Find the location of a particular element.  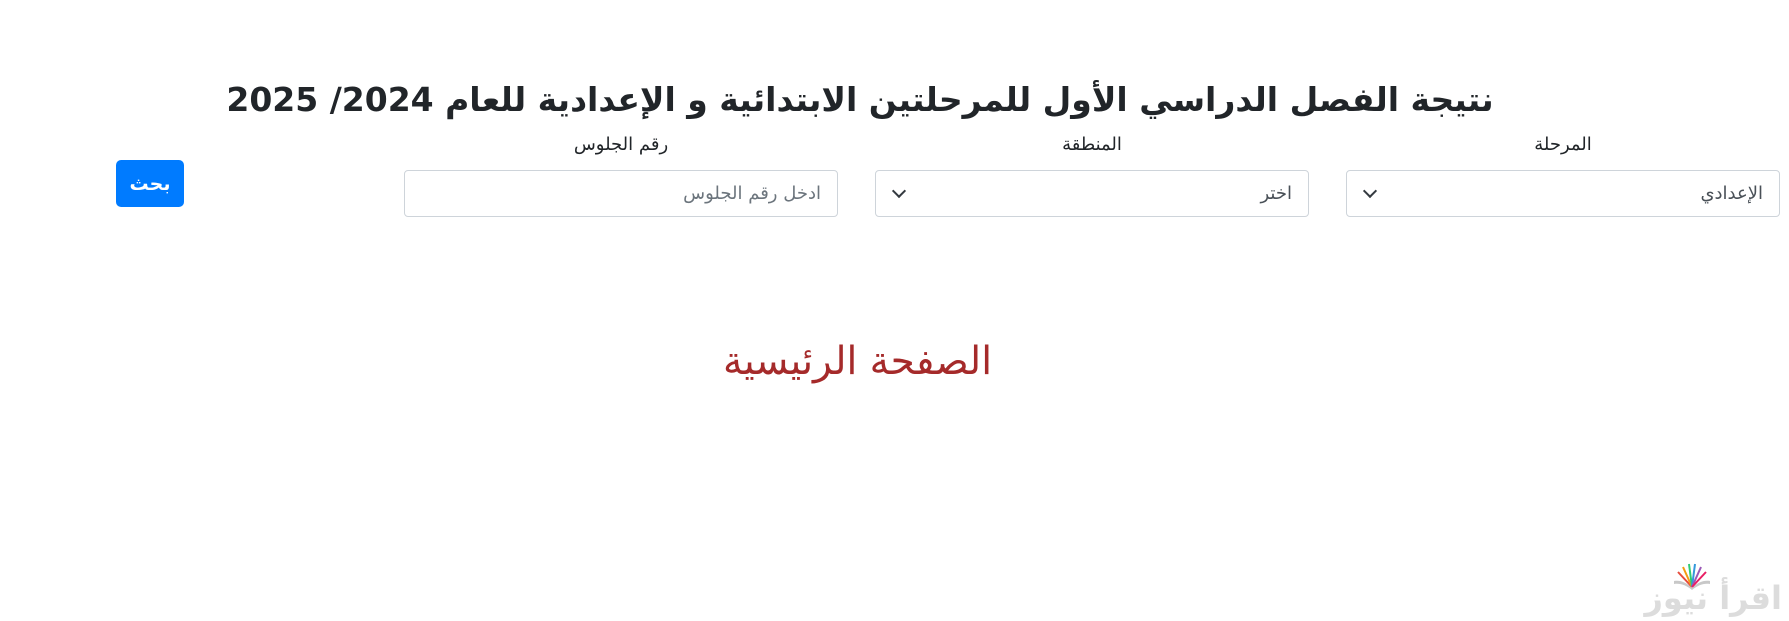

watermark-text: اقرأ نيوز is located at coordinates (1713, 598).